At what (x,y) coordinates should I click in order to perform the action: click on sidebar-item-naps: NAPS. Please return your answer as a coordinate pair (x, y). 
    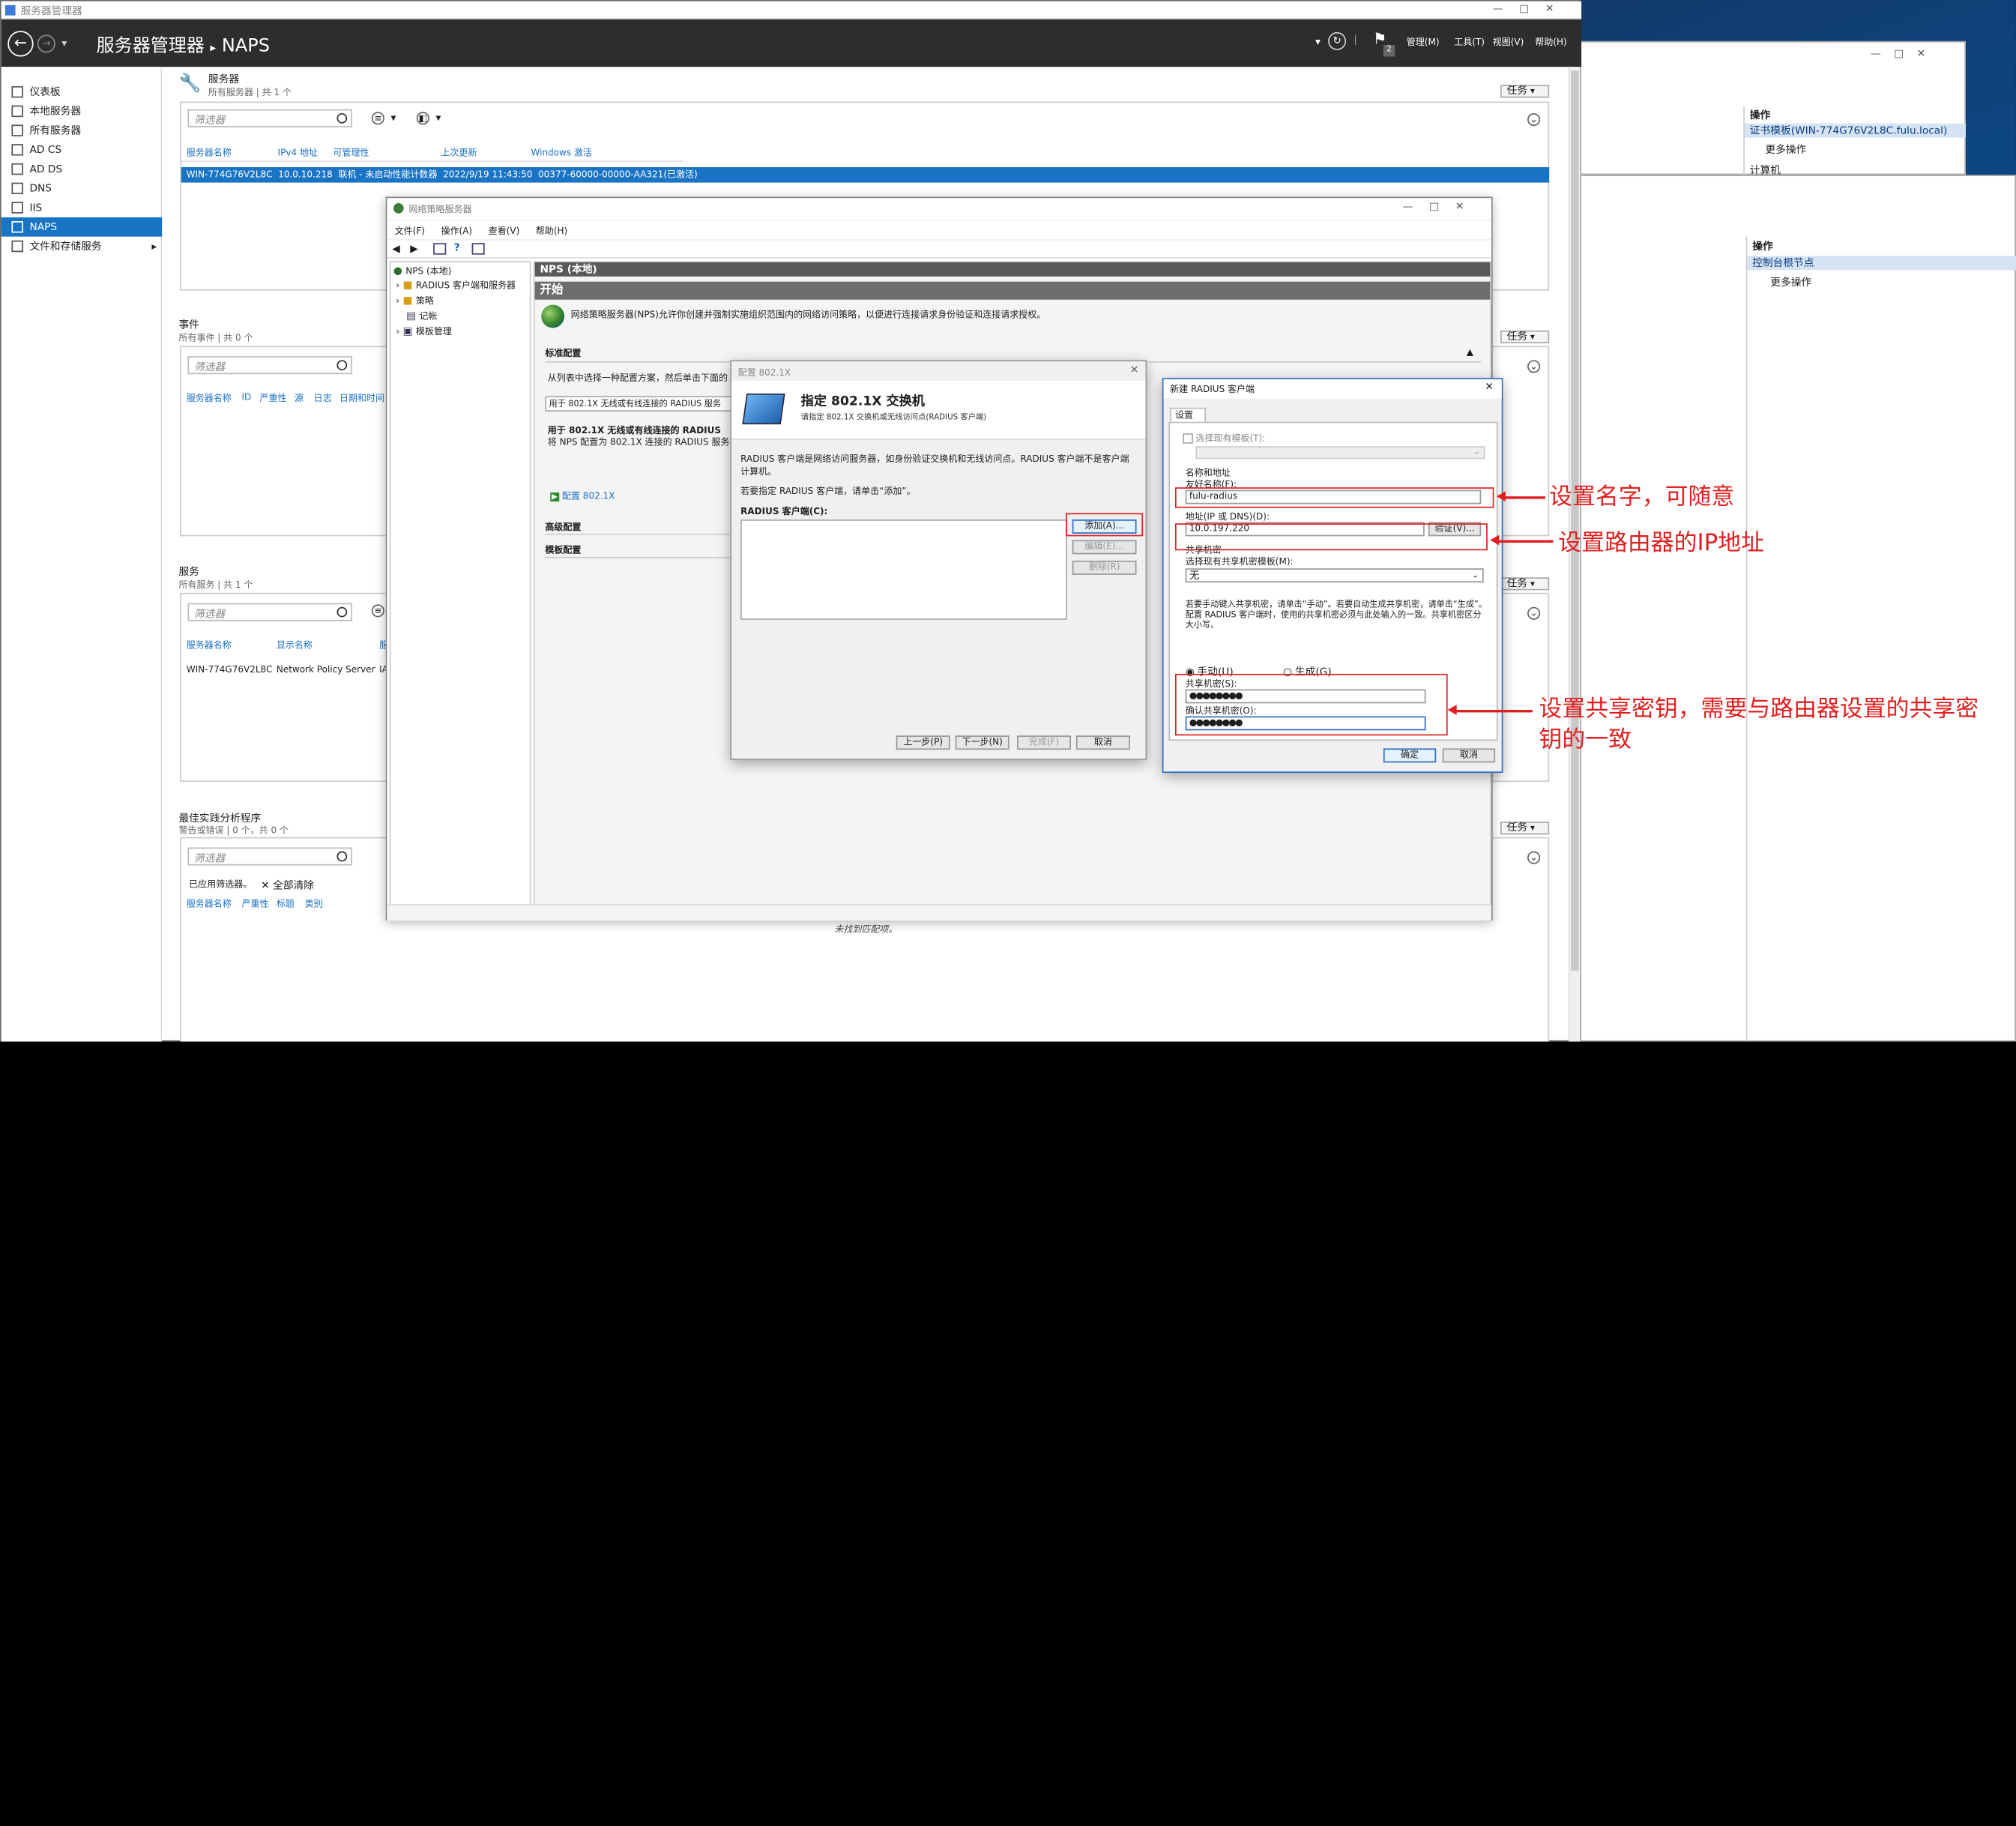
    Looking at the image, I should click on (82, 227).